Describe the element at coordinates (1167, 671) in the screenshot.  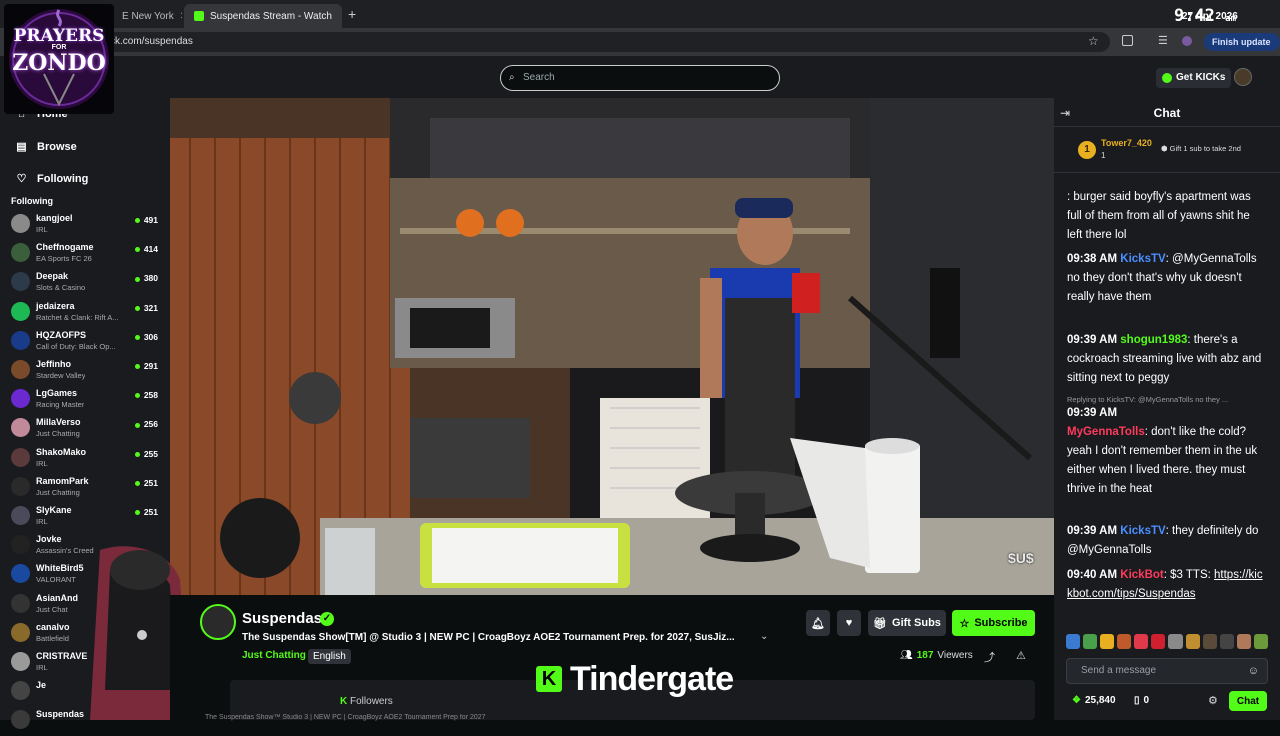
I see `chat-input: Send a message ☺` at that location.